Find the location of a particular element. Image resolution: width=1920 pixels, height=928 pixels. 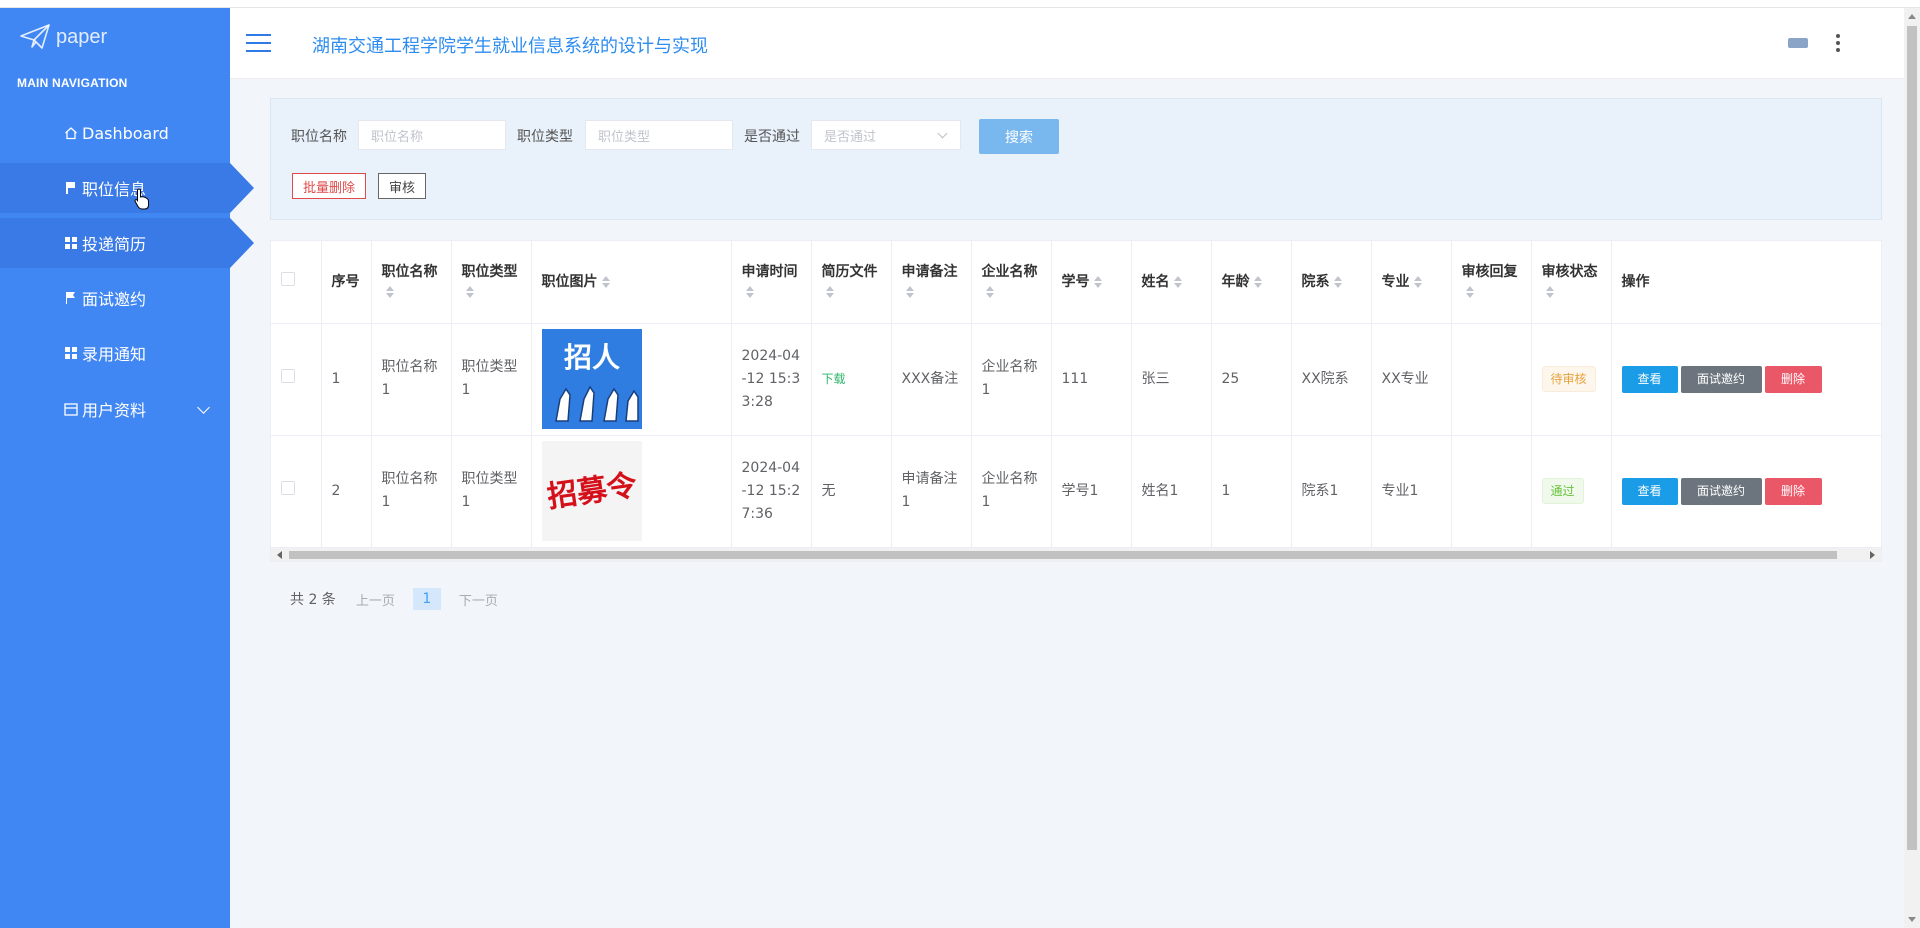

col-header: 学号 is located at coordinates (1091, 282).